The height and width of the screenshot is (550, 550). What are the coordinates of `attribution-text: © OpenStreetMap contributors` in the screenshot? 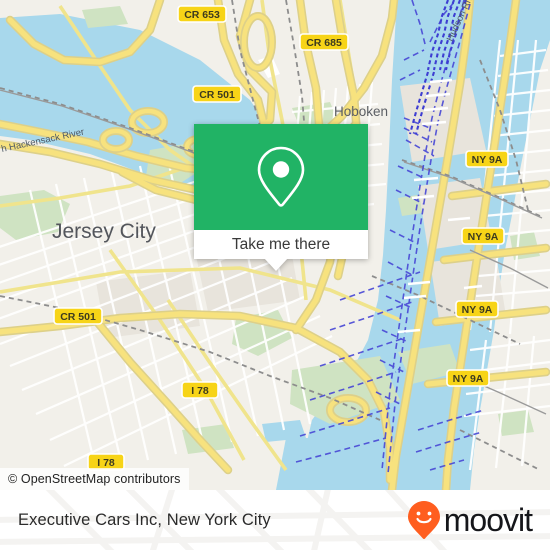 It's located at (94, 479).